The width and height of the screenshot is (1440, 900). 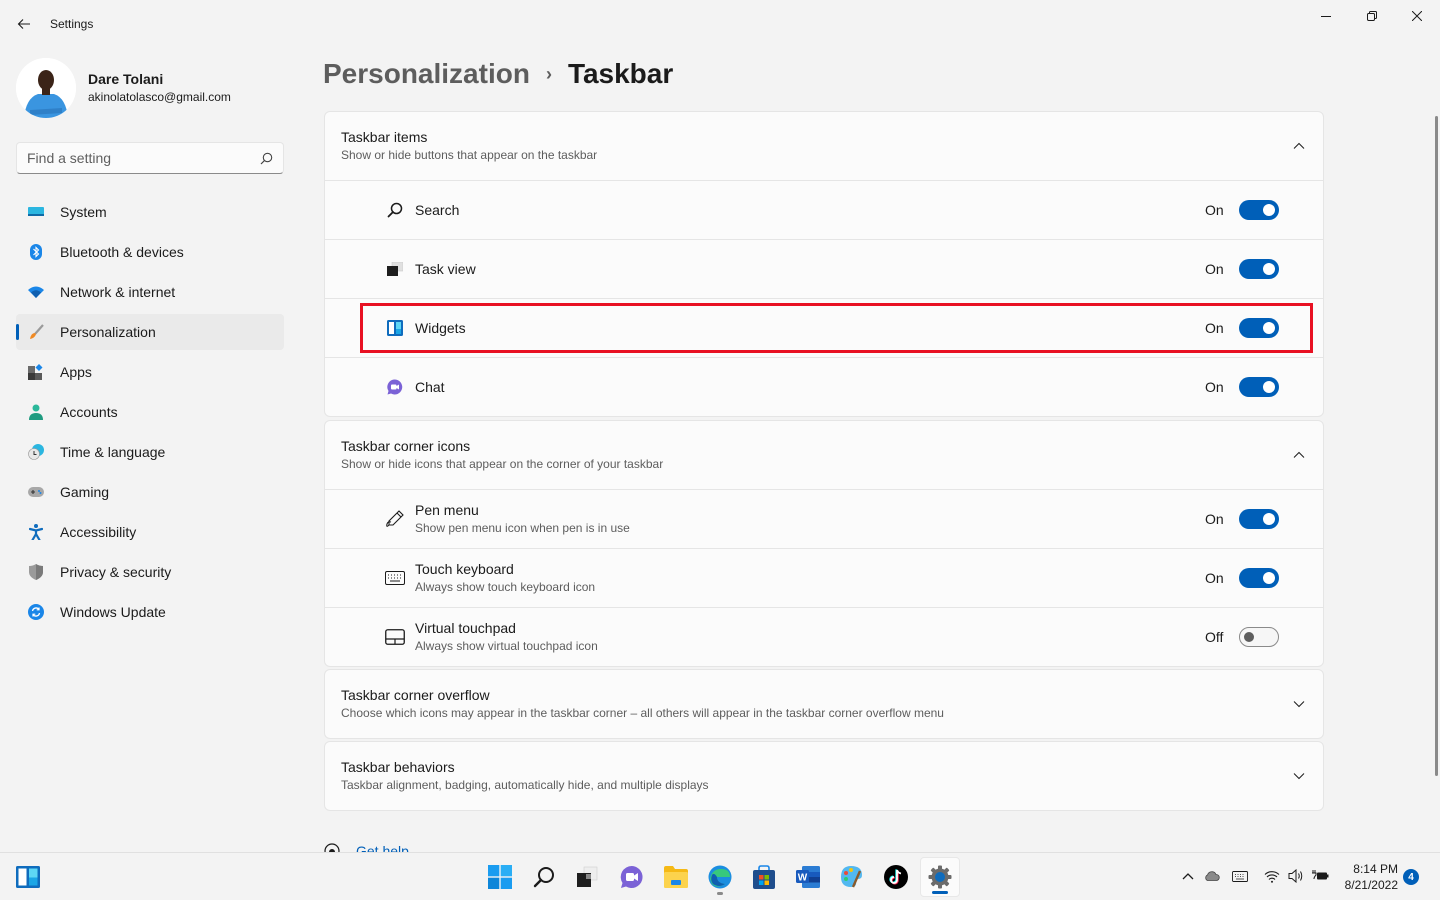 I want to click on shield-icon, so click(x=36, y=572).